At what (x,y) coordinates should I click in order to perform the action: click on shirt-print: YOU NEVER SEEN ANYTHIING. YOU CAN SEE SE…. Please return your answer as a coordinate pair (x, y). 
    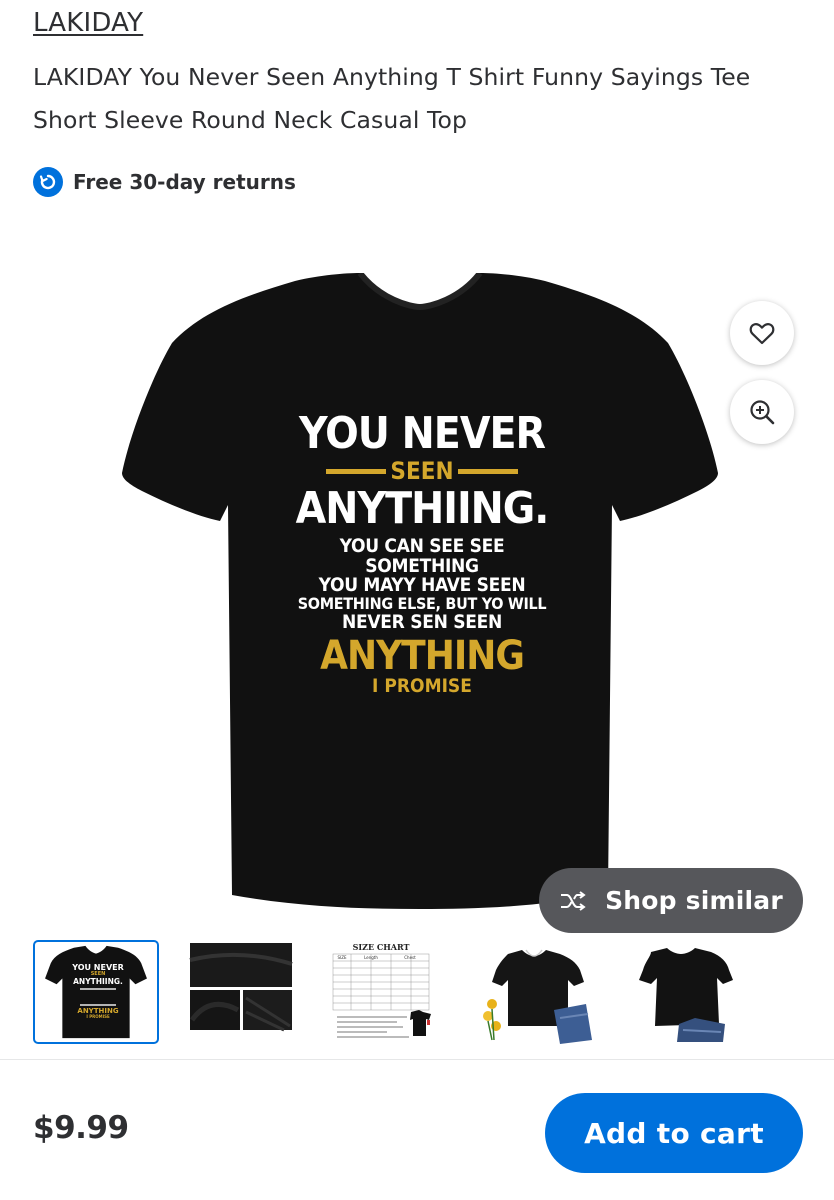
    Looking at the image, I should click on (422, 553).